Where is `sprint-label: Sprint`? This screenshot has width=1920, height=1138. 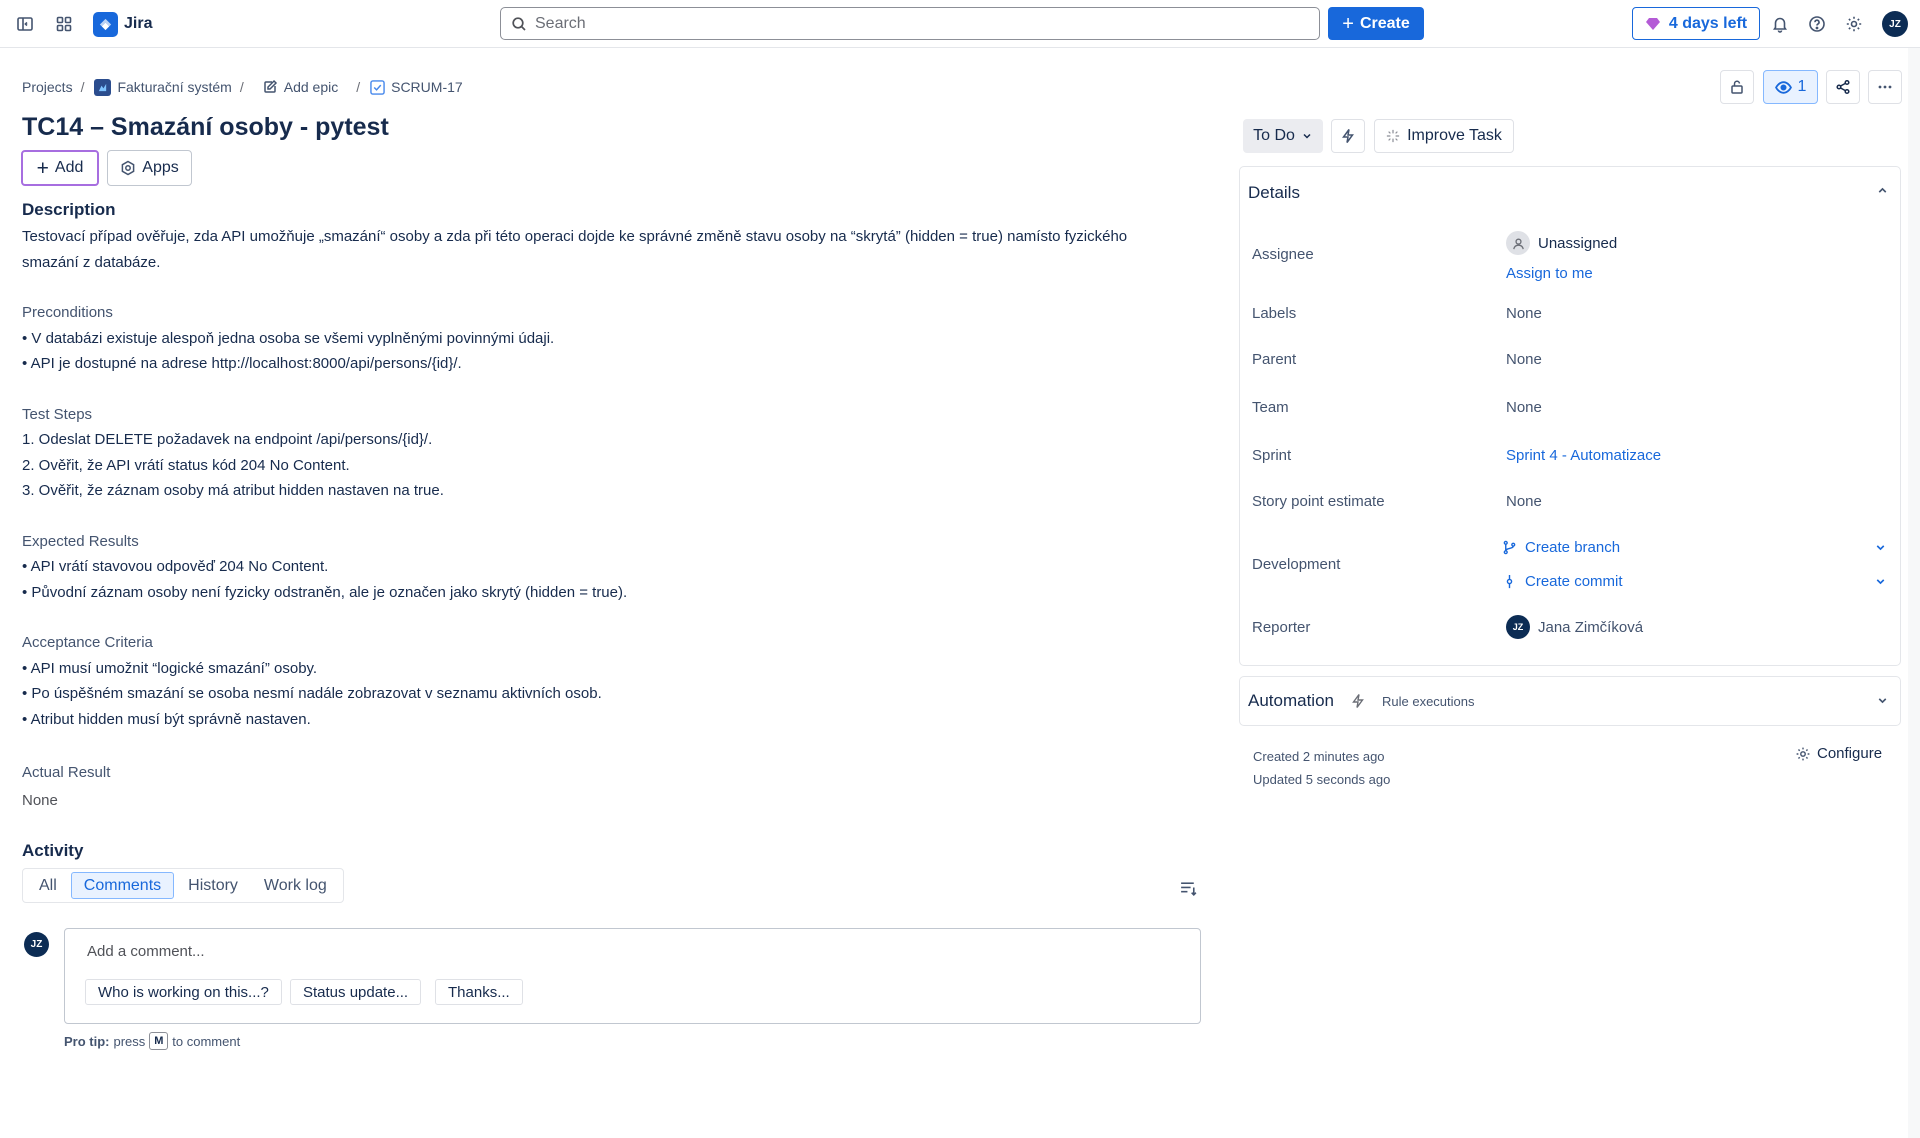 sprint-label: Sprint is located at coordinates (1272, 455).